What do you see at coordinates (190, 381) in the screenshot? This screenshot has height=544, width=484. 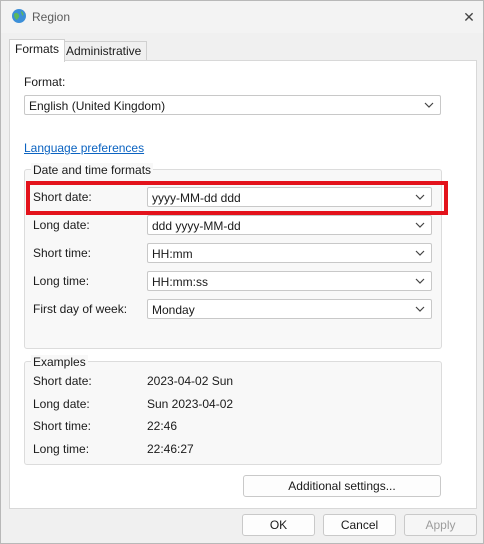 I see `example-short-date-value: 2023-04-02 Sun` at bounding box center [190, 381].